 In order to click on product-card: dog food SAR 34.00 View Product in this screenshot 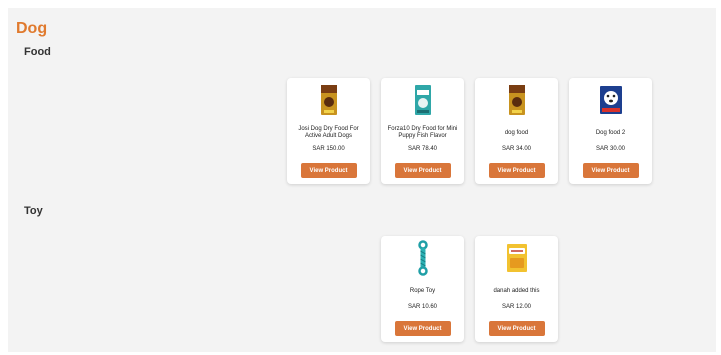, I will do `click(516, 131)`.